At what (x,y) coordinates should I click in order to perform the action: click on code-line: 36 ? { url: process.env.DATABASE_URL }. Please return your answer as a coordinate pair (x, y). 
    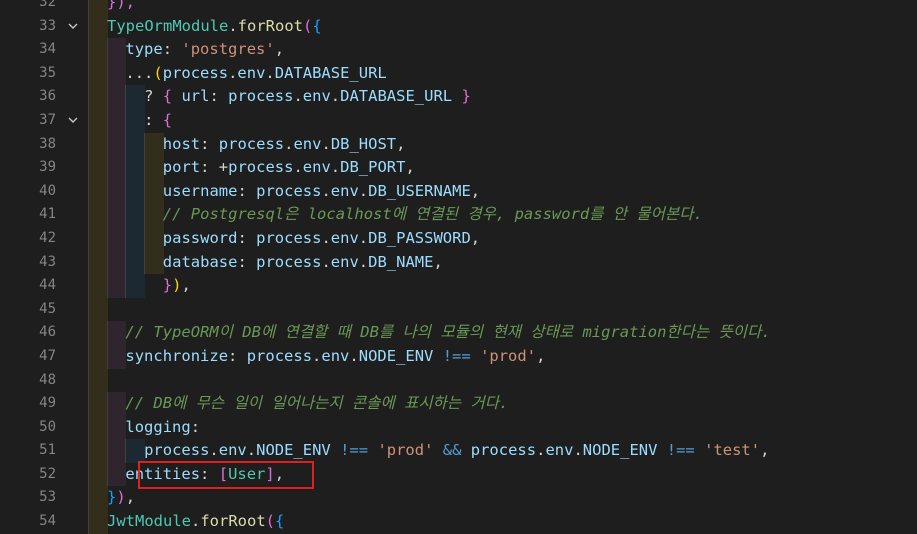
    Looking at the image, I should click on (458, 97).